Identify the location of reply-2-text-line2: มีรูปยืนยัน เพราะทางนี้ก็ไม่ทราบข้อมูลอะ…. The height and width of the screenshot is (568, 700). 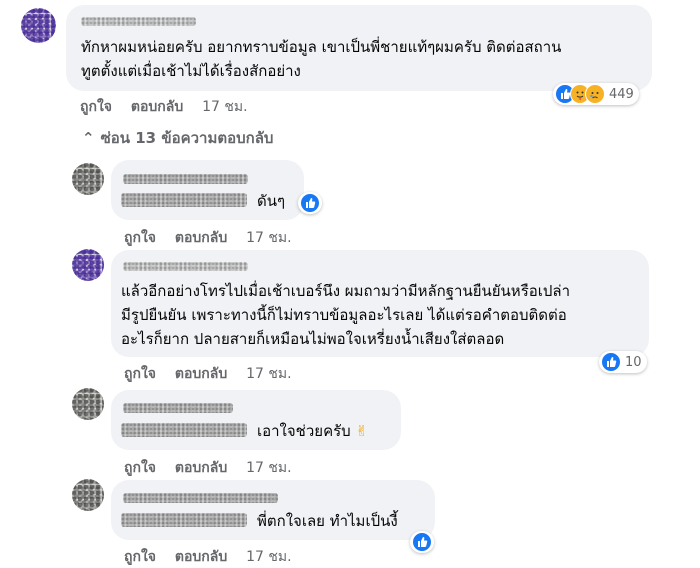
(344, 315).